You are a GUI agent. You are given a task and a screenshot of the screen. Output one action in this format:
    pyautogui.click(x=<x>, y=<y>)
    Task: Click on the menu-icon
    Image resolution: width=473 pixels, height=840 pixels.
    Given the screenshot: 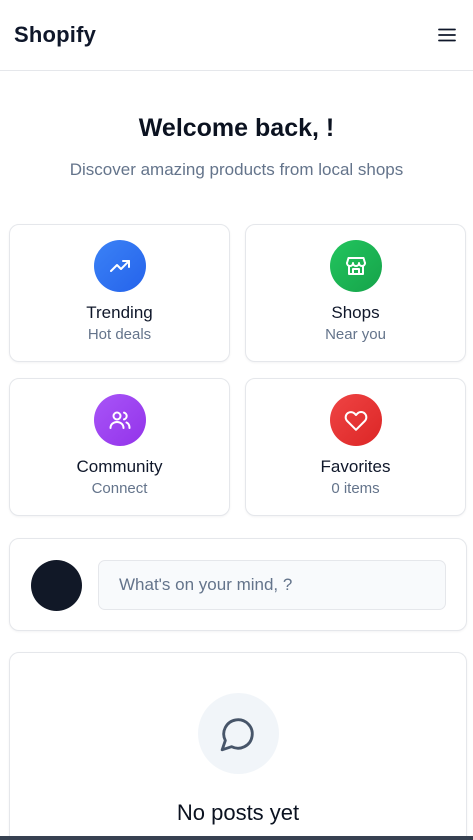 What is the action you would take?
    pyautogui.click(x=447, y=35)
    